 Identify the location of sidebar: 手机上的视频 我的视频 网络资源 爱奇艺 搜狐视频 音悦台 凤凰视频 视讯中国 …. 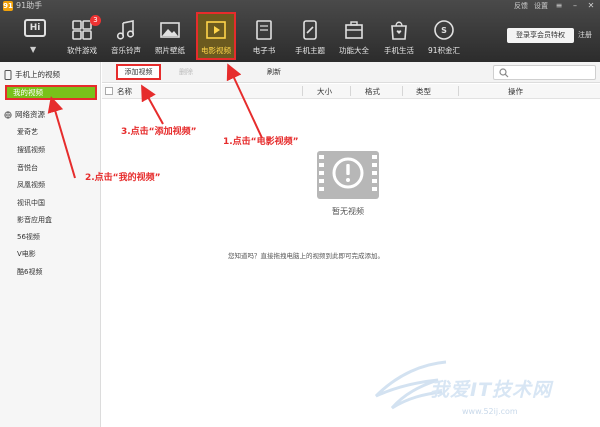
(50, 244).